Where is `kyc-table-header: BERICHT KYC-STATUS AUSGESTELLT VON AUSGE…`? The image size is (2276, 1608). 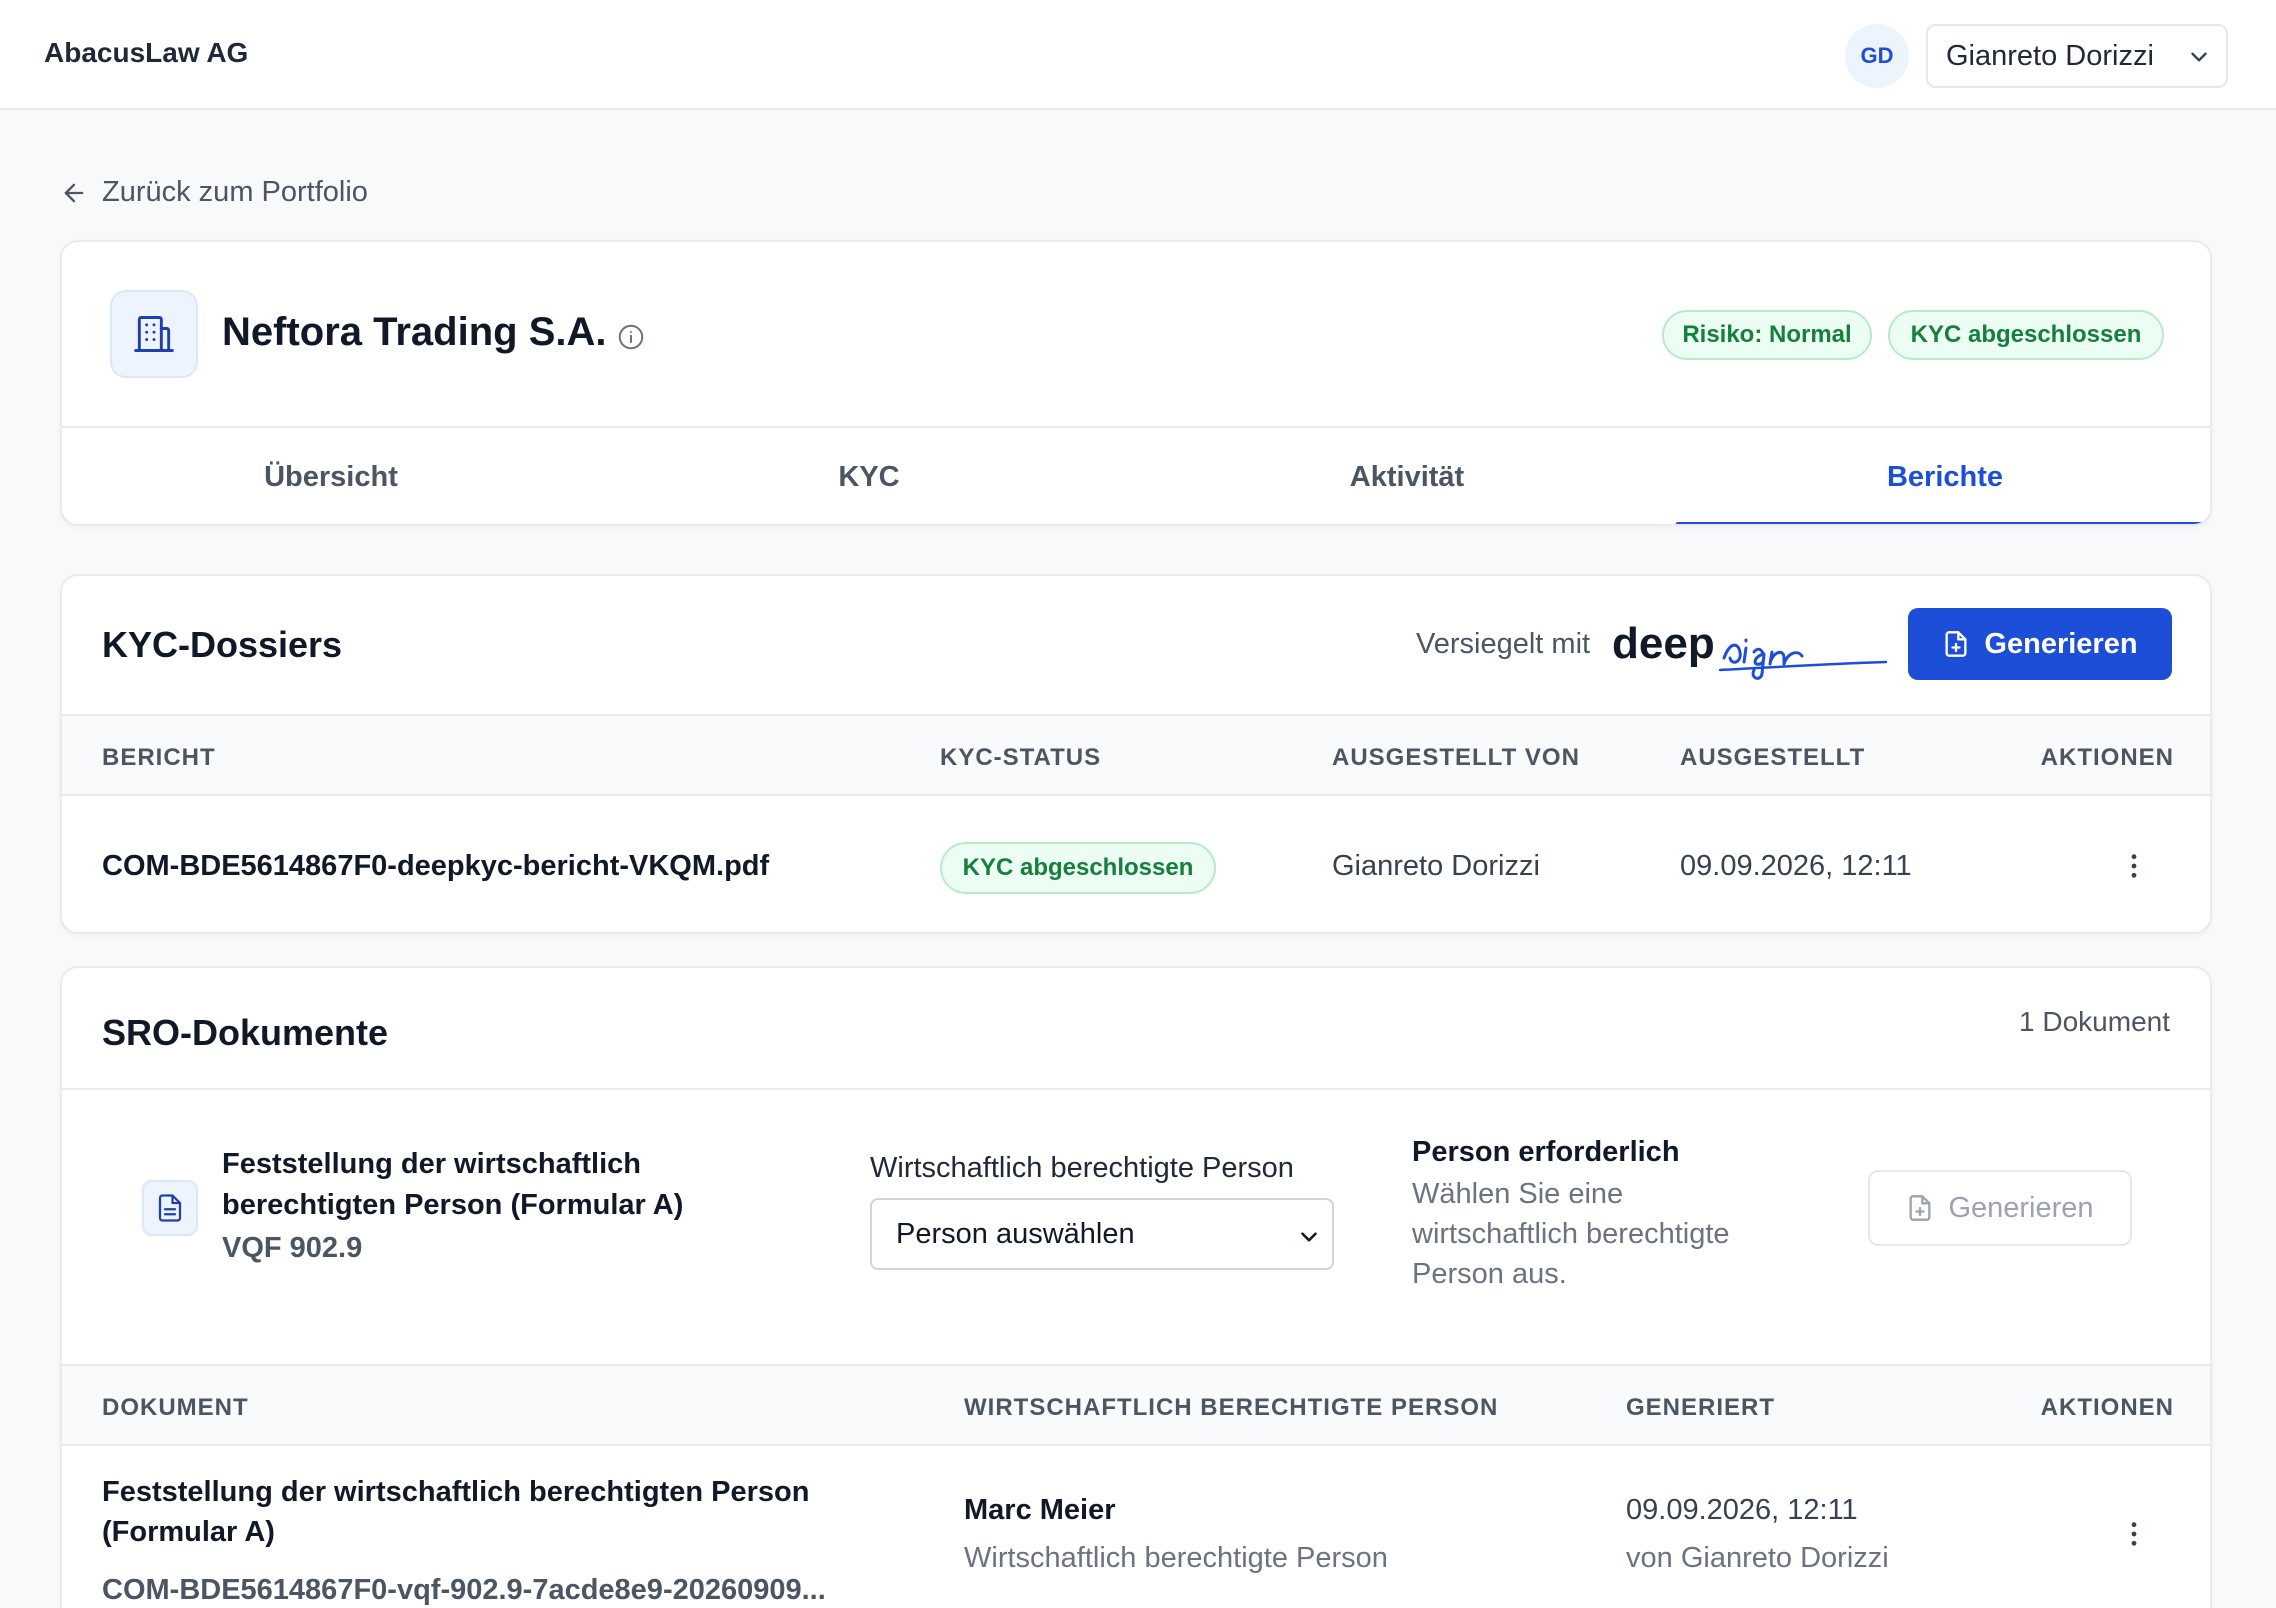 kyc-table-header: BERICHT KYC-STATUS AUSGESTELLT VON AUSGE… is located at coordinates (1136, 755).